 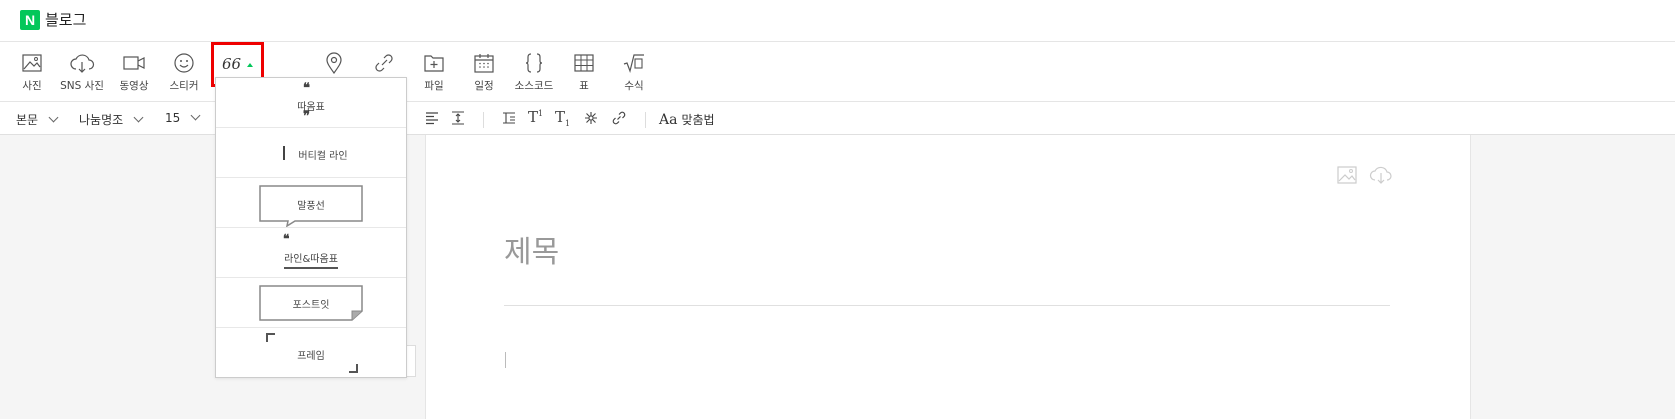 What do you see at coordinates (633, 64) in the screenshot?
I see `sqrt-icon` at bounding box center [633, 64].